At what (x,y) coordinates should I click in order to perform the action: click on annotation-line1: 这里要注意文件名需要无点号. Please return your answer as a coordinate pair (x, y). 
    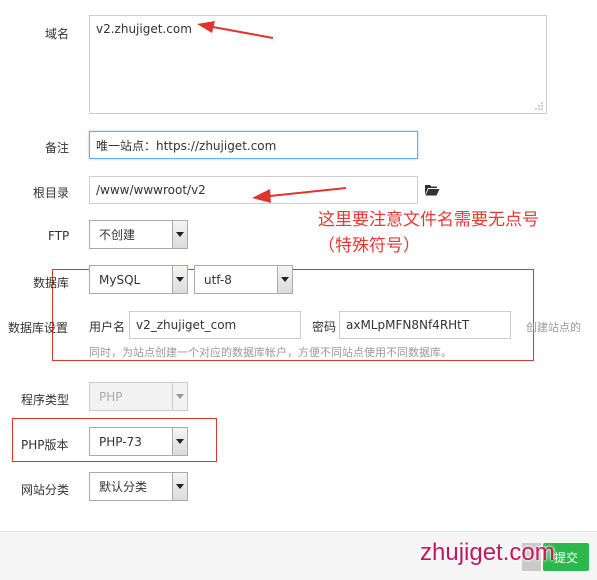
    Looking at the image, I should click on (428, 220).